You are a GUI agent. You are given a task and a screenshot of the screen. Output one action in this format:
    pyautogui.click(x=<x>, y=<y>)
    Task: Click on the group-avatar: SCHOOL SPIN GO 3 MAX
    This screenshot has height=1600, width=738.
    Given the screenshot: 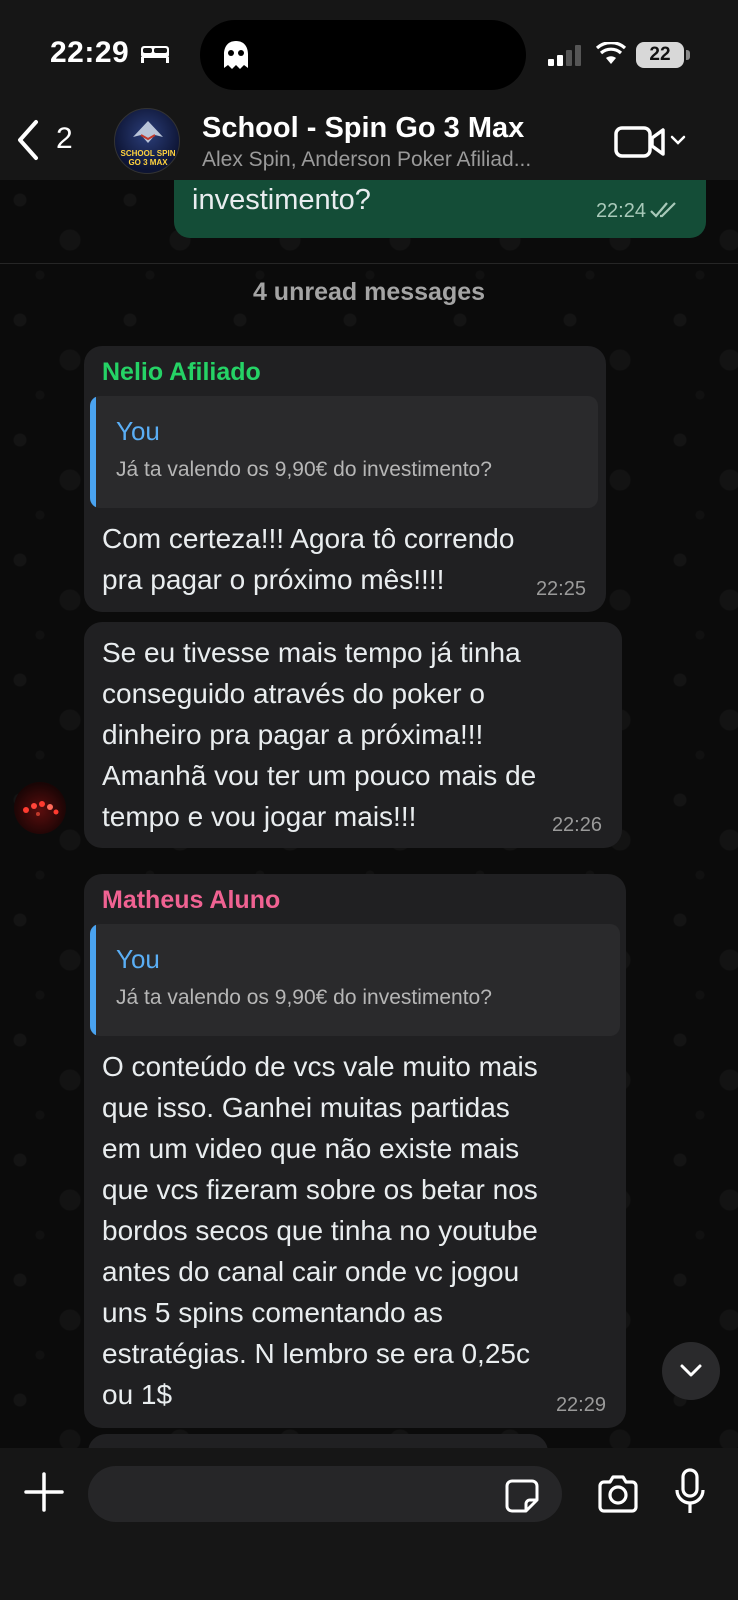 What is the action you would take?
    pyautogui.click(x=147, y=141)
    